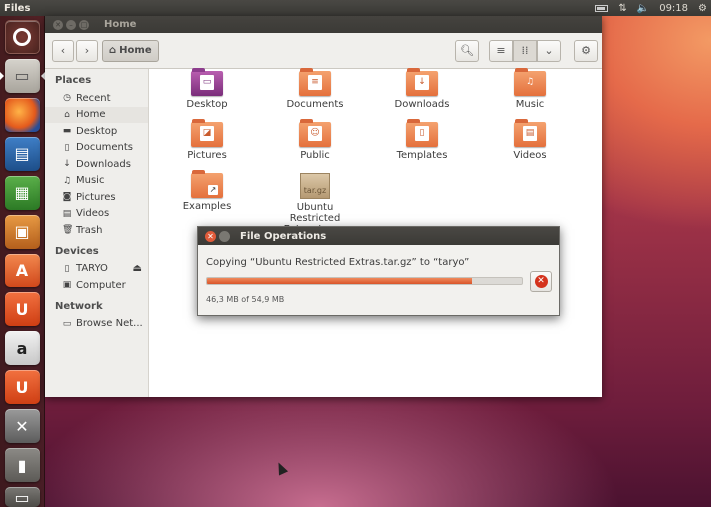 Image resolution: width=711 pixels, height=507 pixels. What do you see at coordinates (101, 285) in the screenshot?
I see `sidebar-item-label: Computer` at bounding box center [101, 285].